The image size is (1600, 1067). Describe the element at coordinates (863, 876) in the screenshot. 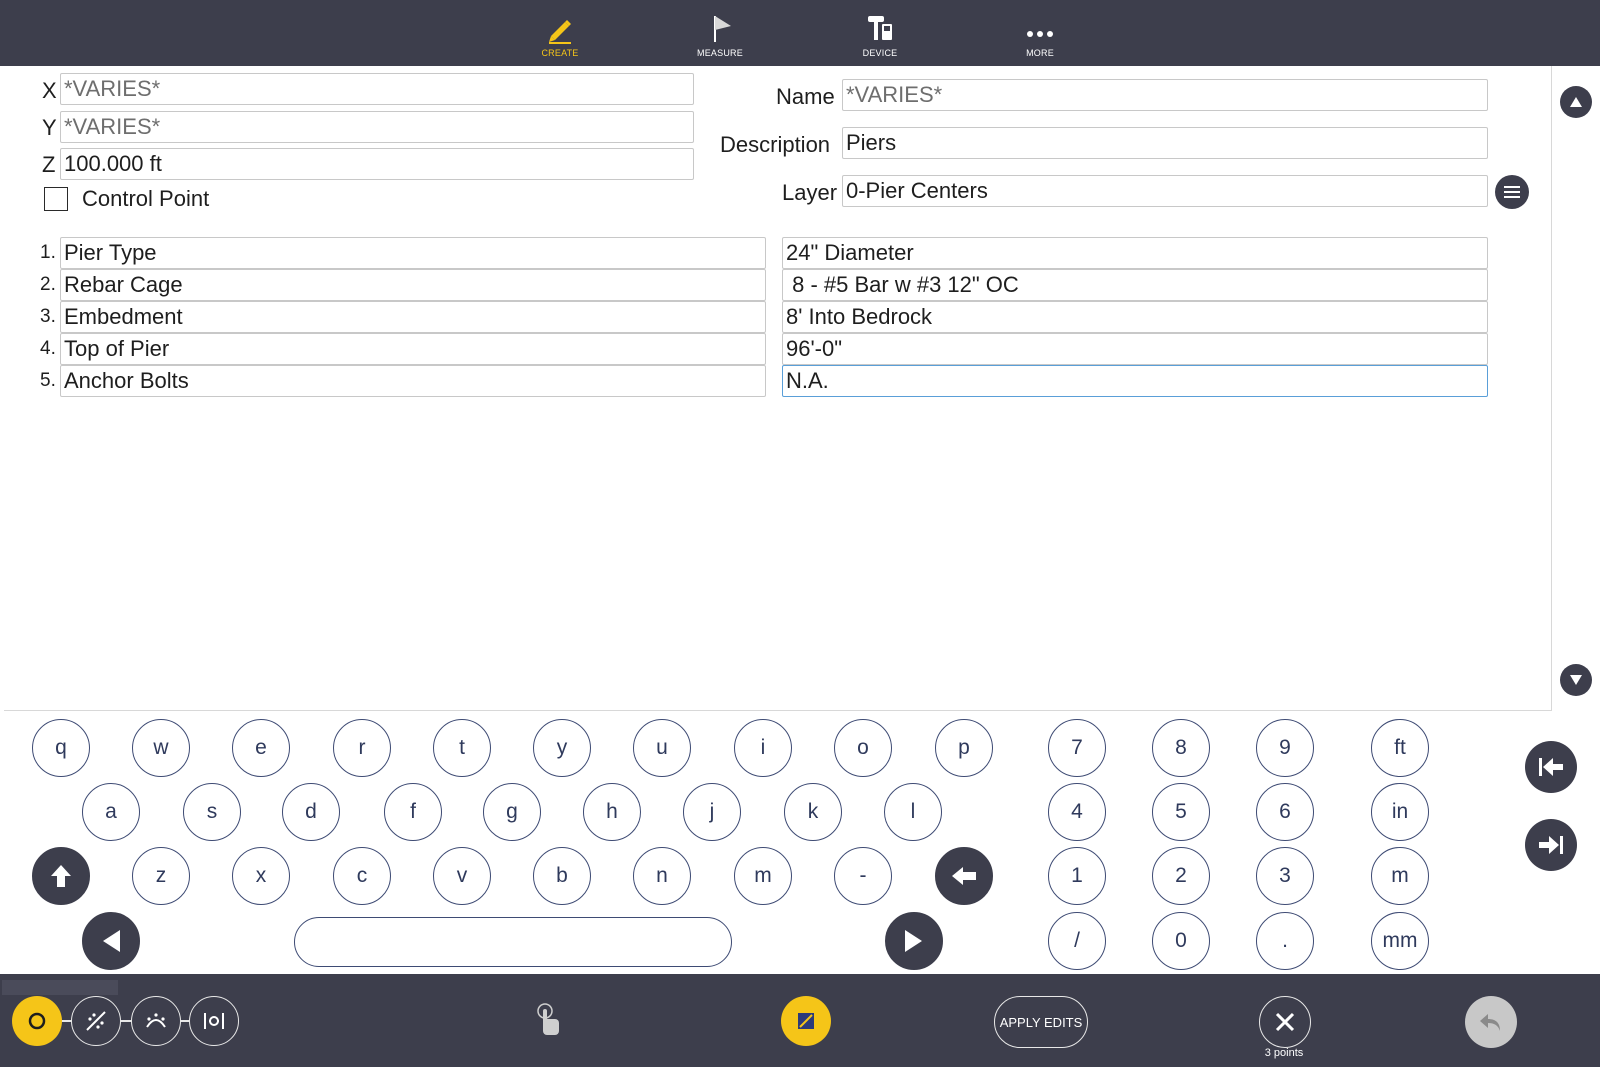

I see `key-dash: -` at that location.